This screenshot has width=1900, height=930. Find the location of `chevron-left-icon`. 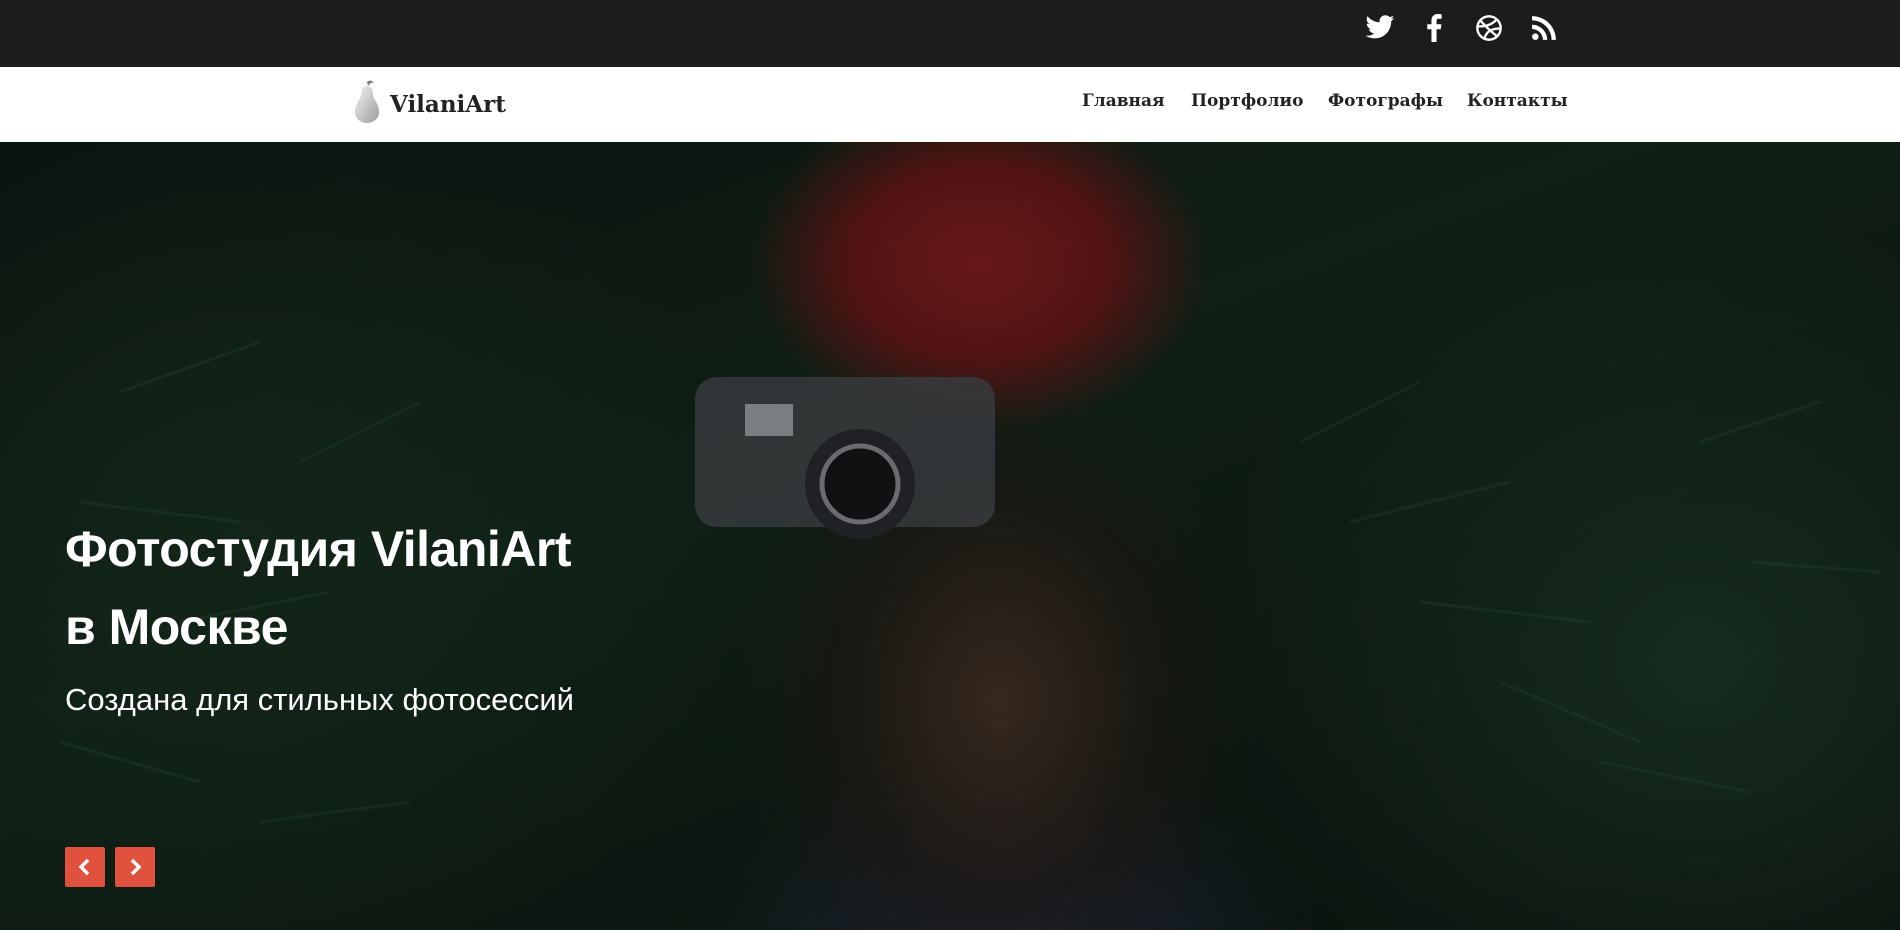

chevron-left-icon is located at coordinates (84, 867).